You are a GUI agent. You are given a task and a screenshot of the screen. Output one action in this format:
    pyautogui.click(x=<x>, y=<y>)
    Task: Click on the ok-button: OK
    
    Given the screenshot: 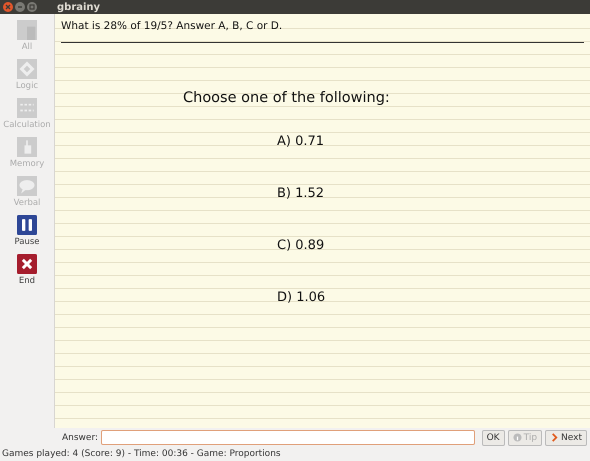 What is the action you would take?
    pyautogui.click(x=493, y=438)
    